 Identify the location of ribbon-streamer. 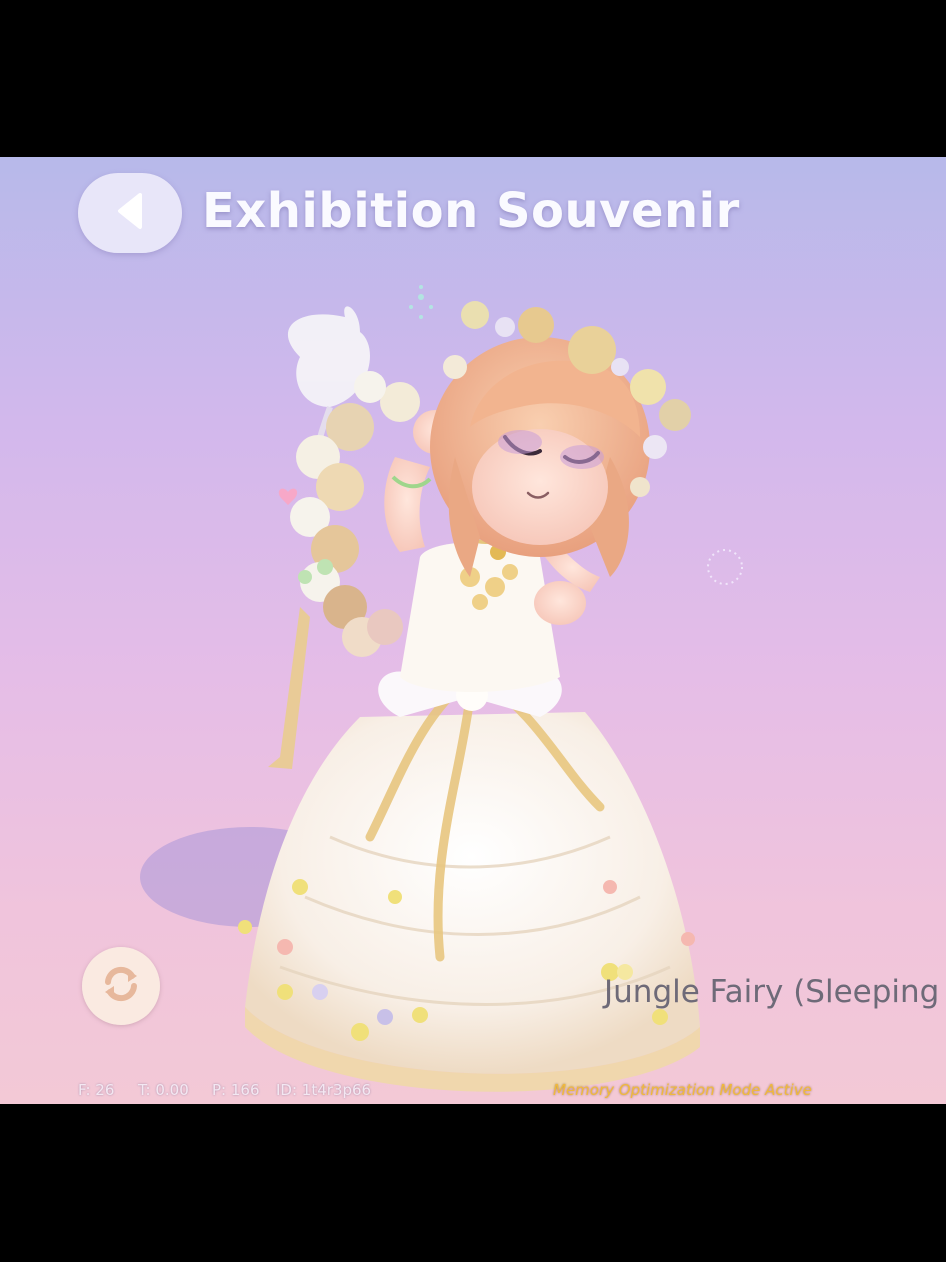
(289, 688).